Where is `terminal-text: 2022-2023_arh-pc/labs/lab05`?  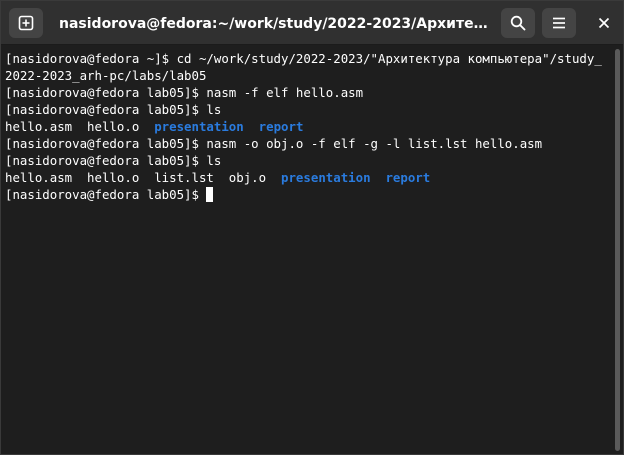
terminal-text: 2022-2023_arh-pc/labs/lab05 is located at coordinates (106, 75).